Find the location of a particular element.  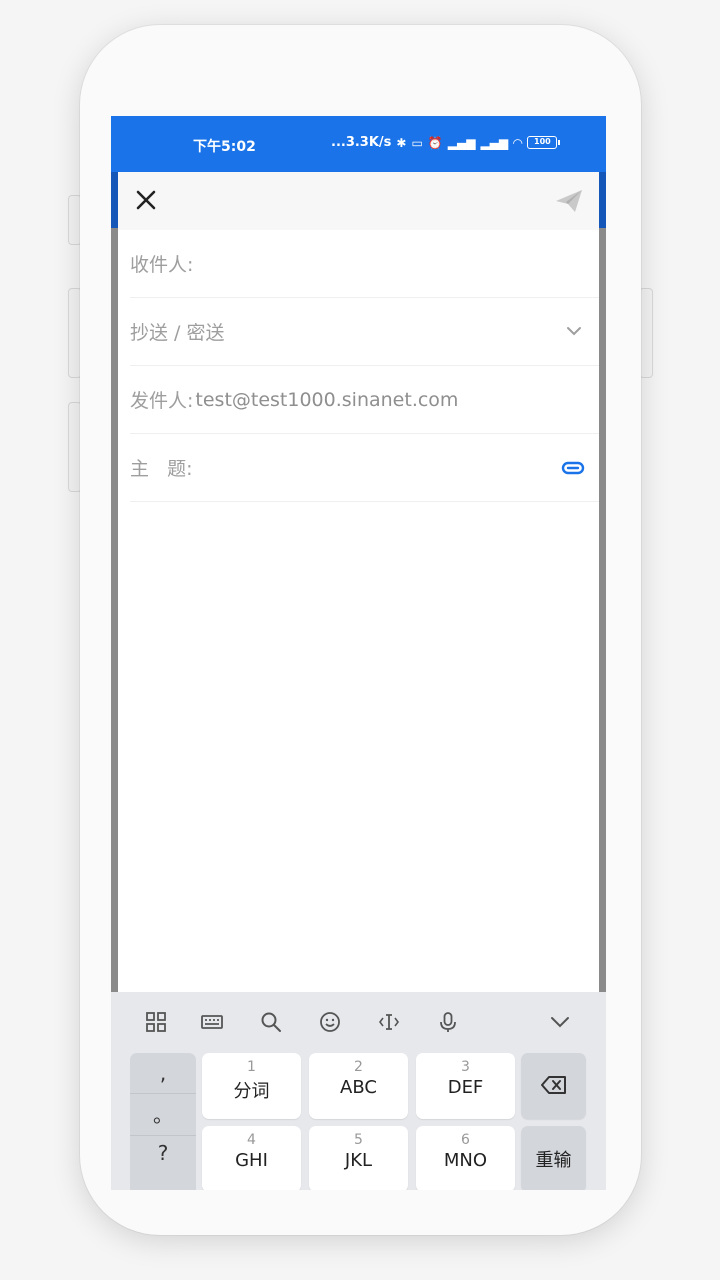

status-indicators: ...3.3K/s ✱ ▭ ⏰ ▂▄▆ ▂▄▆ ◠ 100 is located at coordinates (446, 142).